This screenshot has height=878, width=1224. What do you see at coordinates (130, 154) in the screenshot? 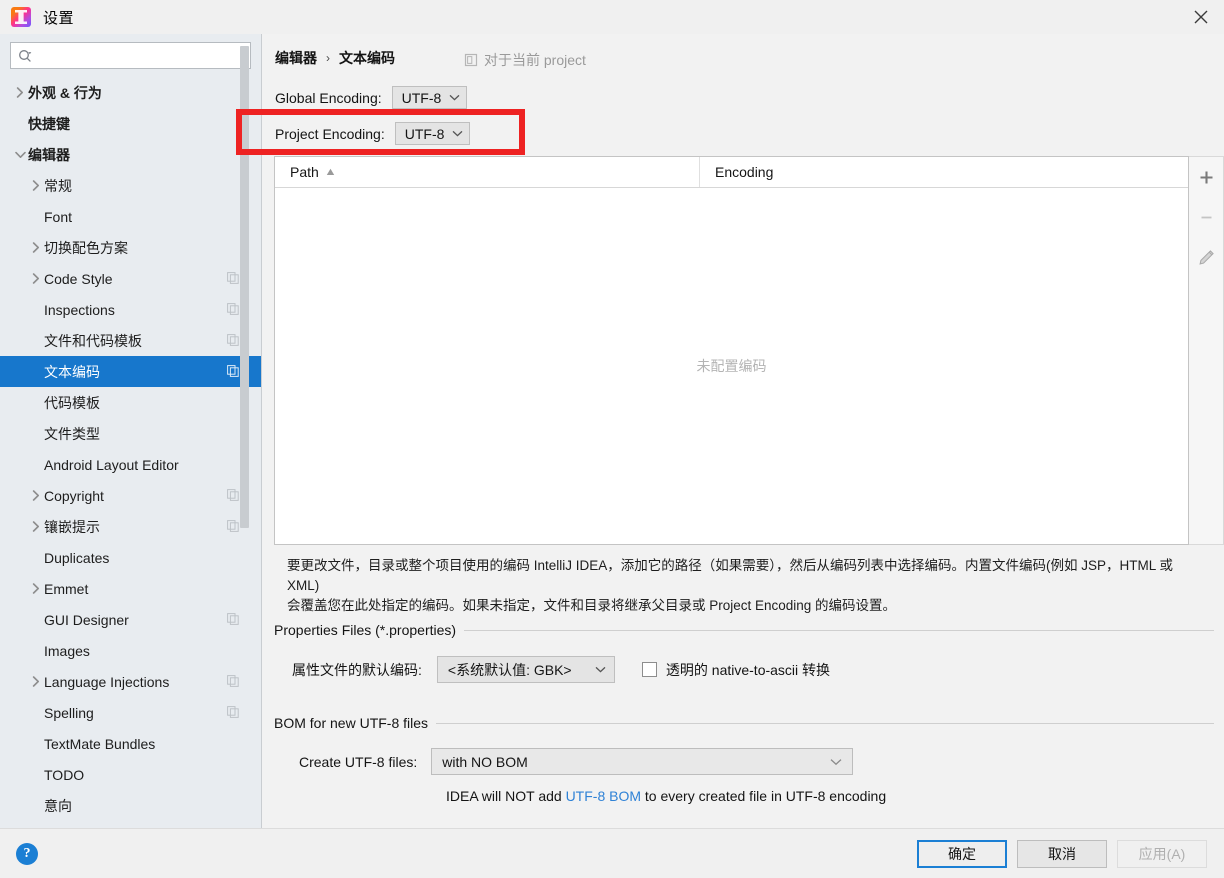
I see `sidebar-item-2: 编辑器` at bounding box center [130, 154].